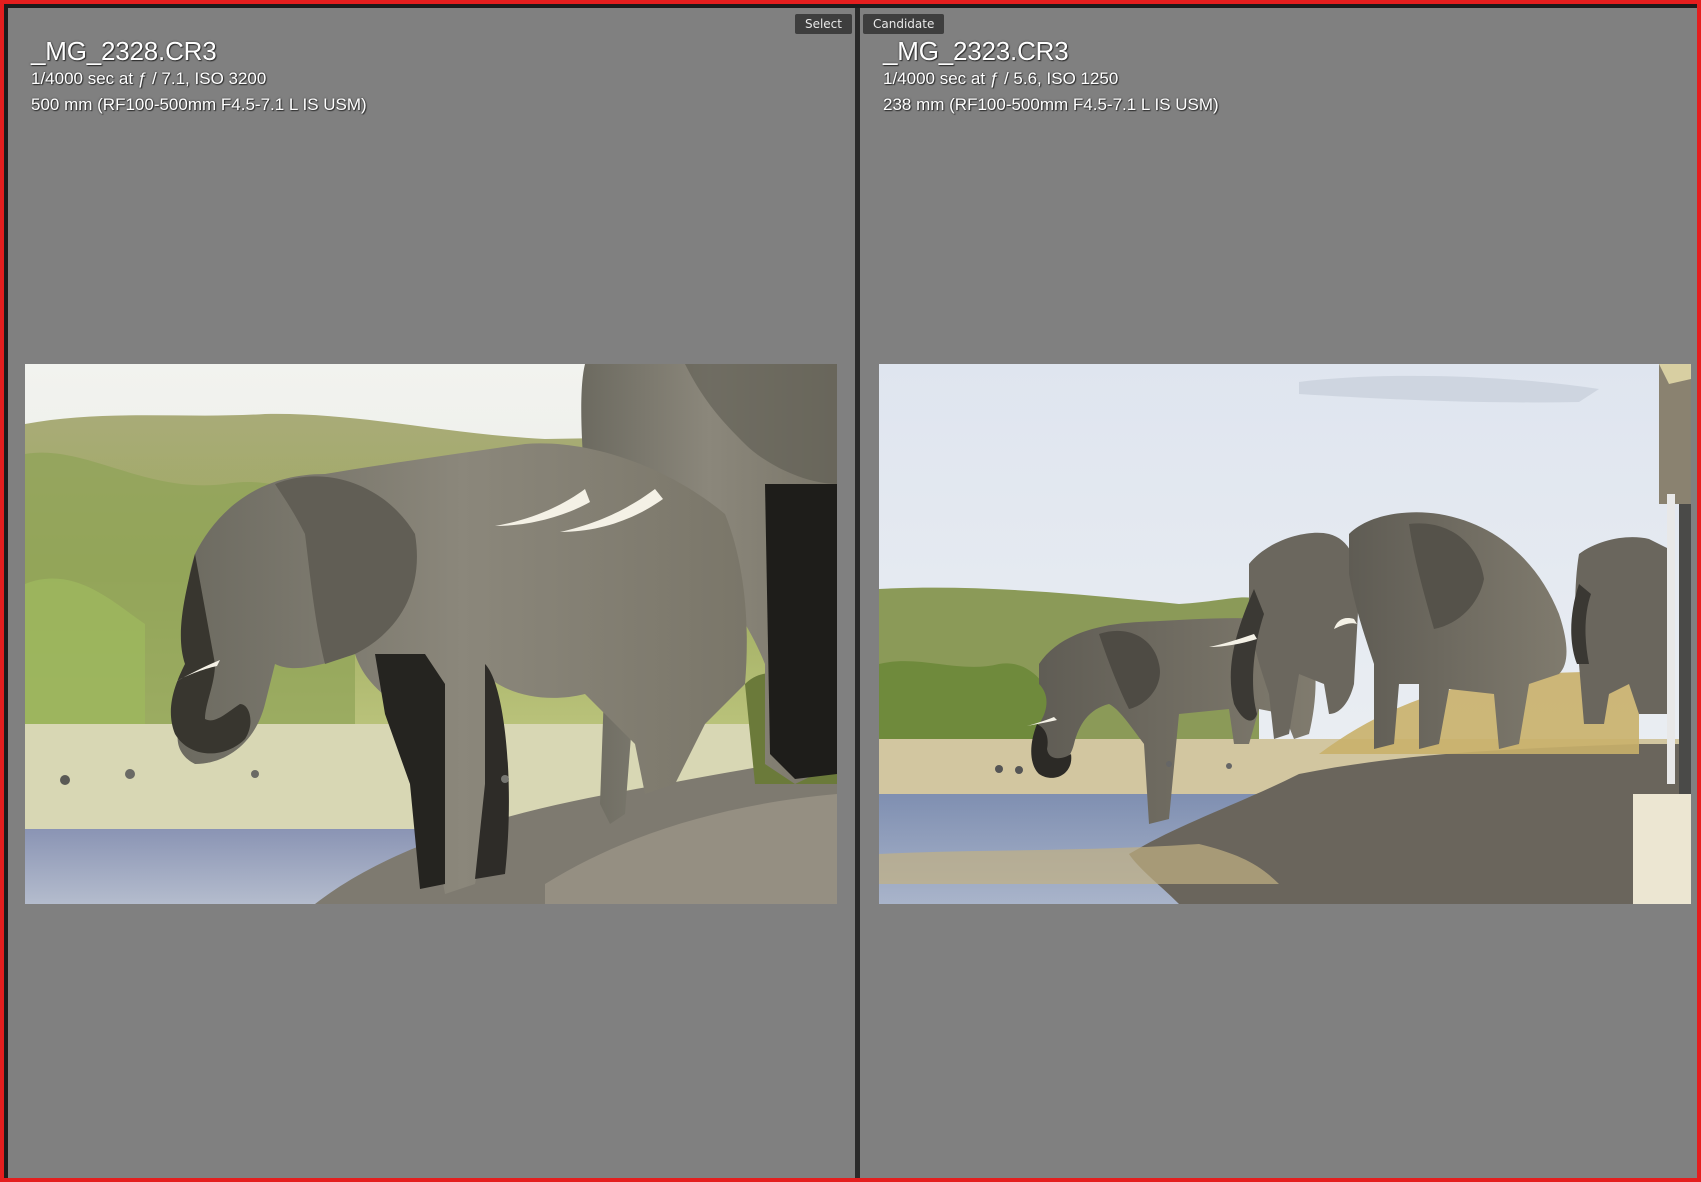  What do you see at coordinates (1051, 104) in the screenshot?
I see `candidate-lens: 238 mm (RF100-500mm F4.5-7.1 L IS USM)` at bounding box center [1051, 104].